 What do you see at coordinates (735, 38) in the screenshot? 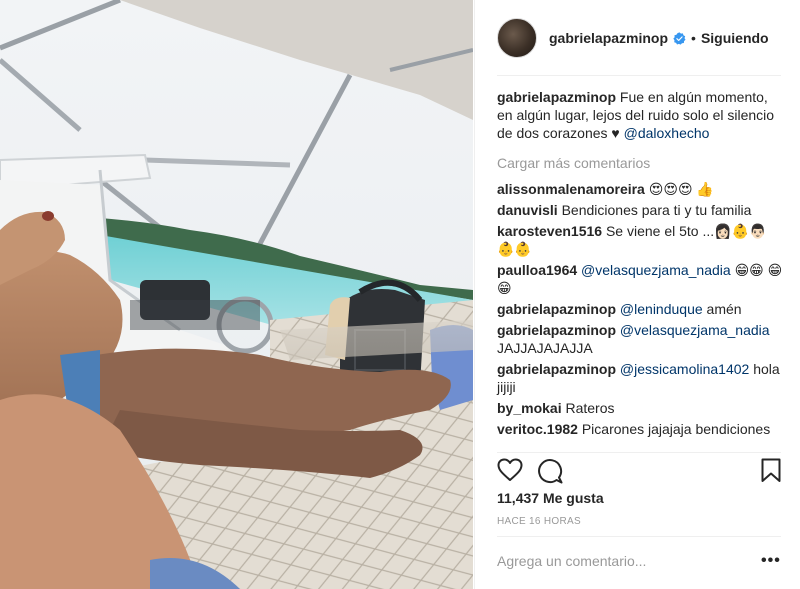
I see `following-button: Siguiendo` at bounding box center [735, 38].